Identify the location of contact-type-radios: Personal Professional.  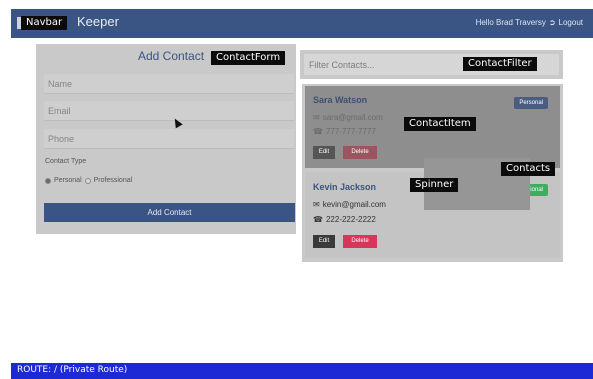
(88, 180).